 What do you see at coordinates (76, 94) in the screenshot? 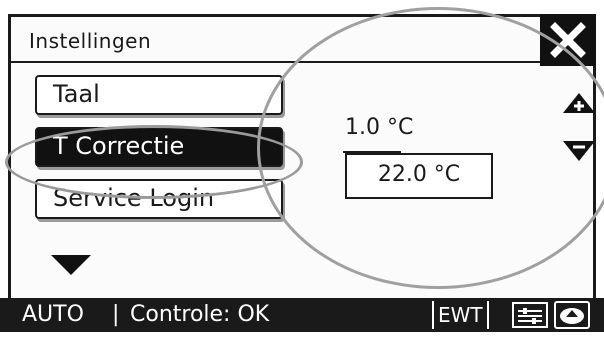
I see `menu-item-label: Taal` at bounding box center [76, 94].